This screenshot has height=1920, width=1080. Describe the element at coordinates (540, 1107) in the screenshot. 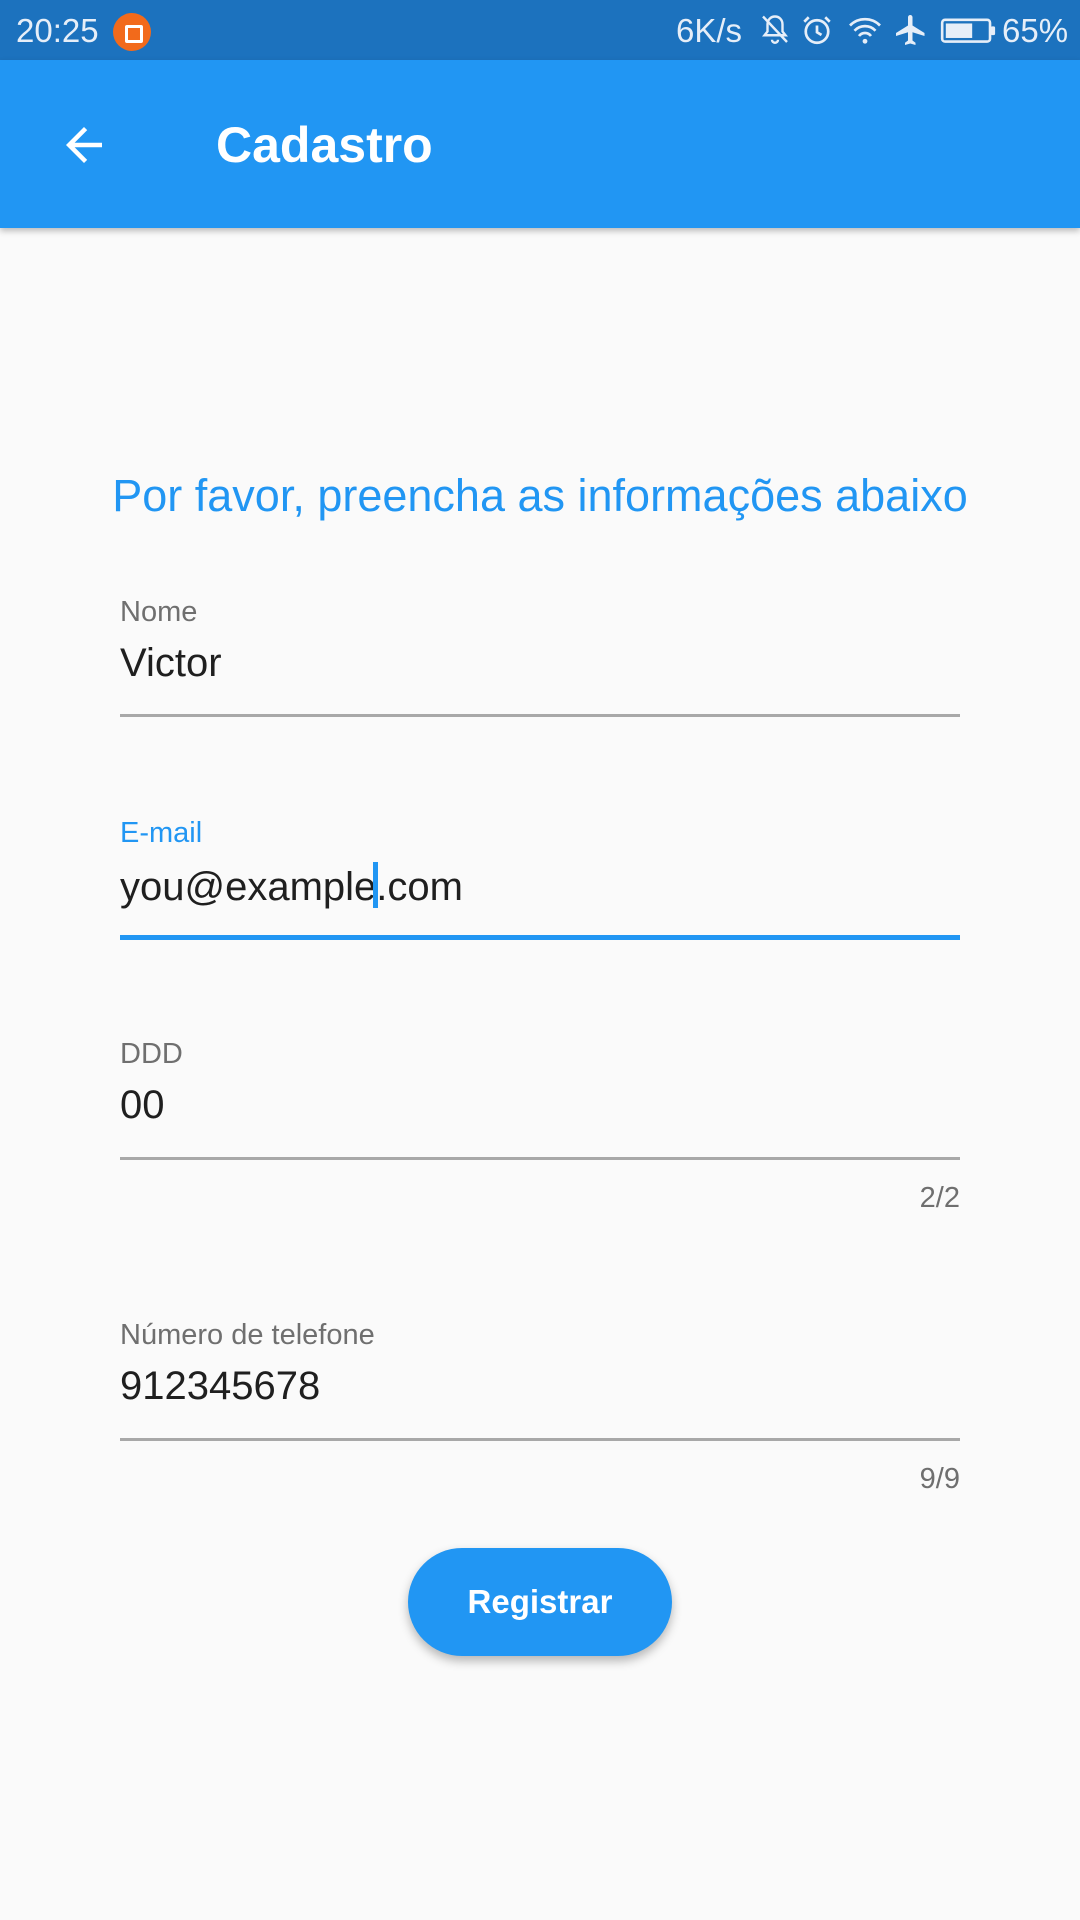

I see `ddd-input: 00` at that location.